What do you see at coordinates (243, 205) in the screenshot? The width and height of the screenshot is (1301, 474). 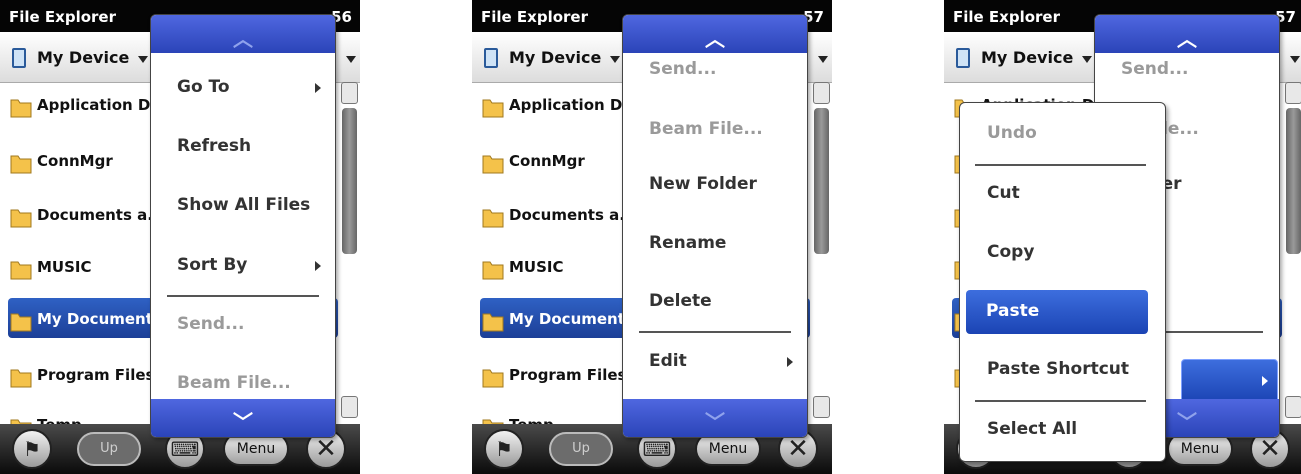 I see `menu-item-show-all-files: Show All Files` at bounding box center [243, 205].